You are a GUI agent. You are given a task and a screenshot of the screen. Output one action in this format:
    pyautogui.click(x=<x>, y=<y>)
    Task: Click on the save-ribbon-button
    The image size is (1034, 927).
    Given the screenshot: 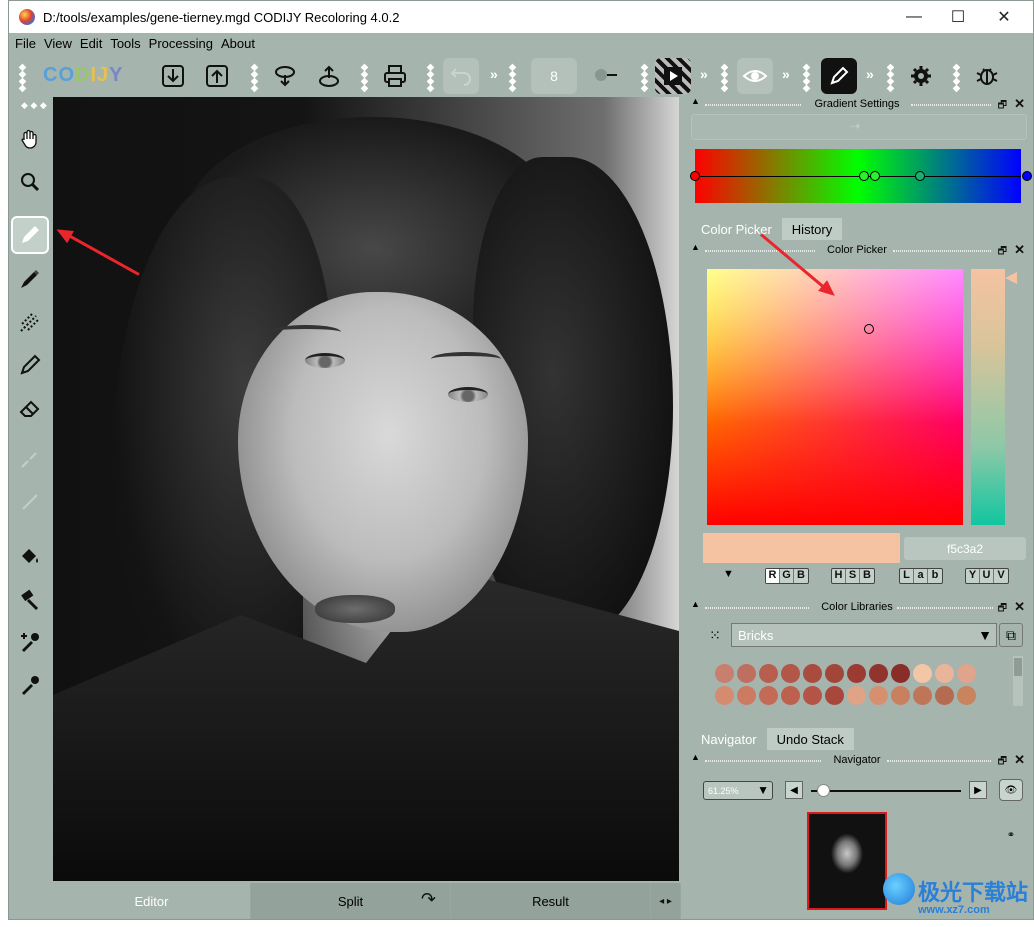 What is the action you would take?
    pyautogui.click(x=329, y=76)
    